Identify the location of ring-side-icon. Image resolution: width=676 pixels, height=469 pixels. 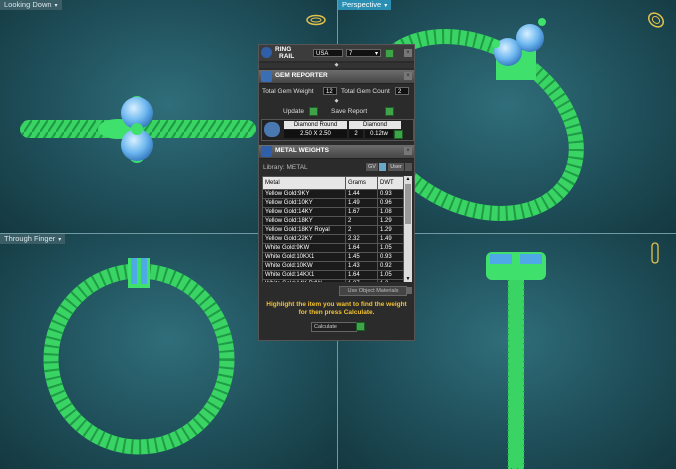
(655, 253).